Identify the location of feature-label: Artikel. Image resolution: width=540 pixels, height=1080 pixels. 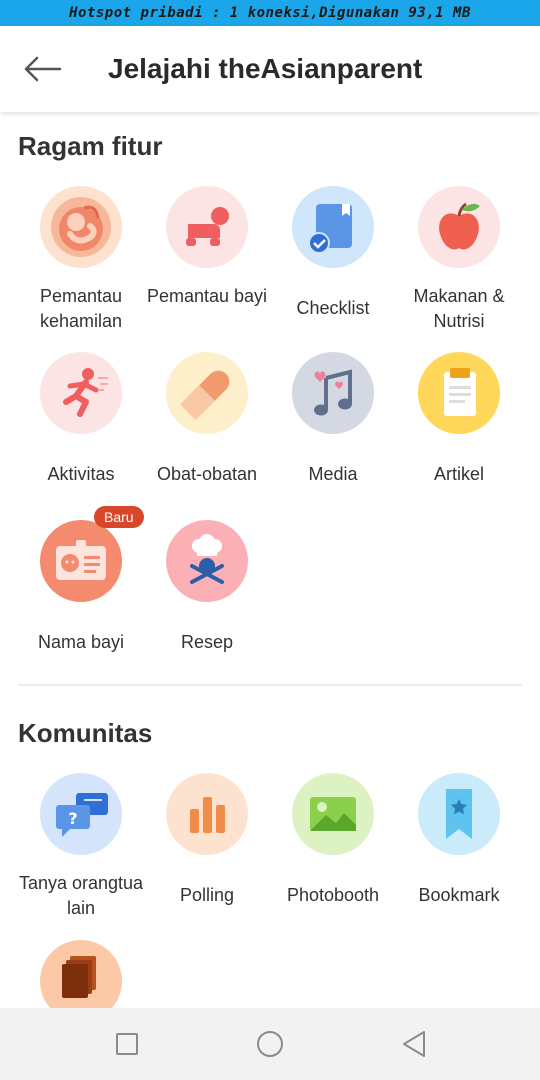
(458, 474).